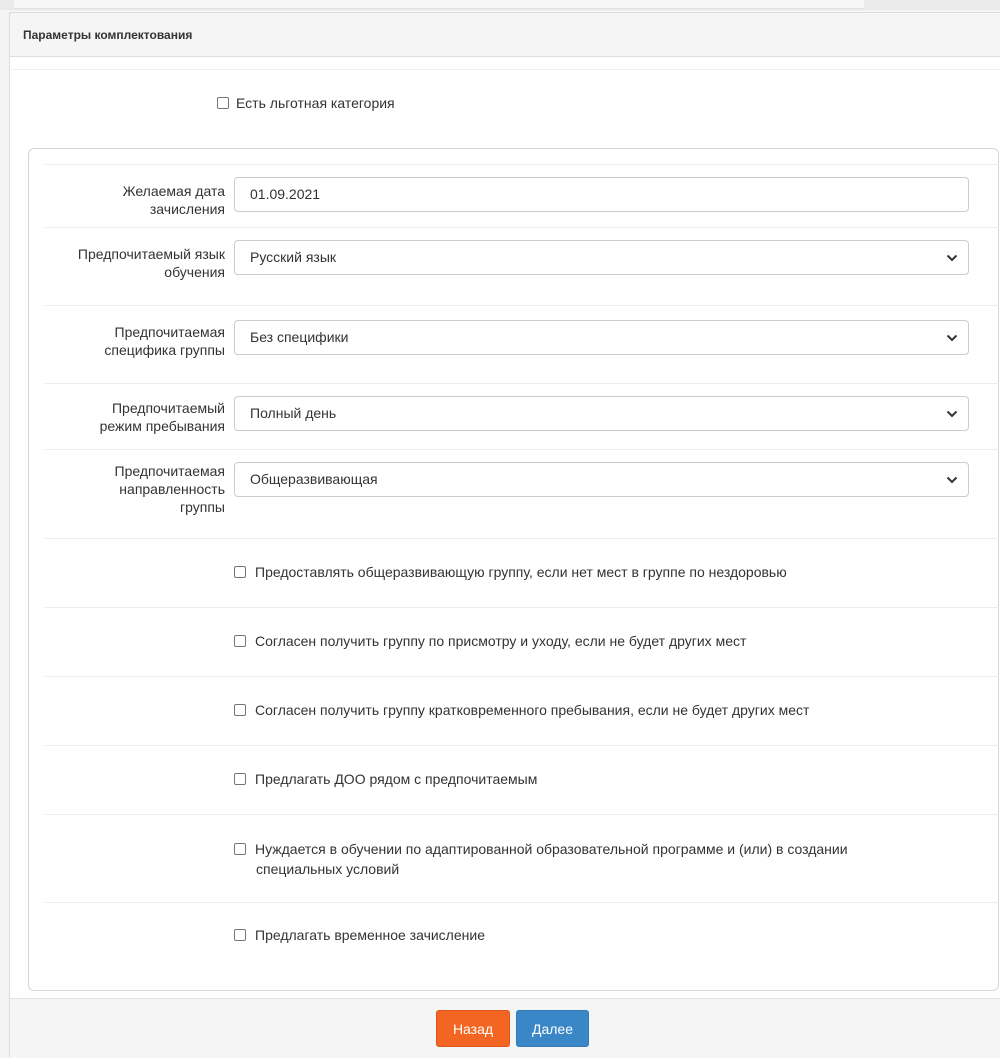 The width and height of the screenshot is (1000, 1058). Describe the element at coordinates (293, 257) in the screenshot. I see `language-select-value: Русский язык` at that location.